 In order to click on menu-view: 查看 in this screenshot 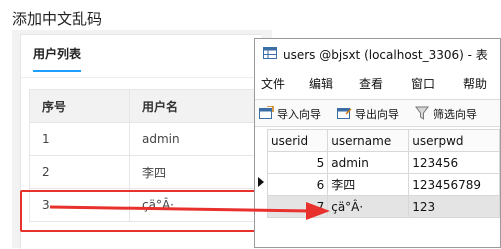, I will do `click(371, 83)`.